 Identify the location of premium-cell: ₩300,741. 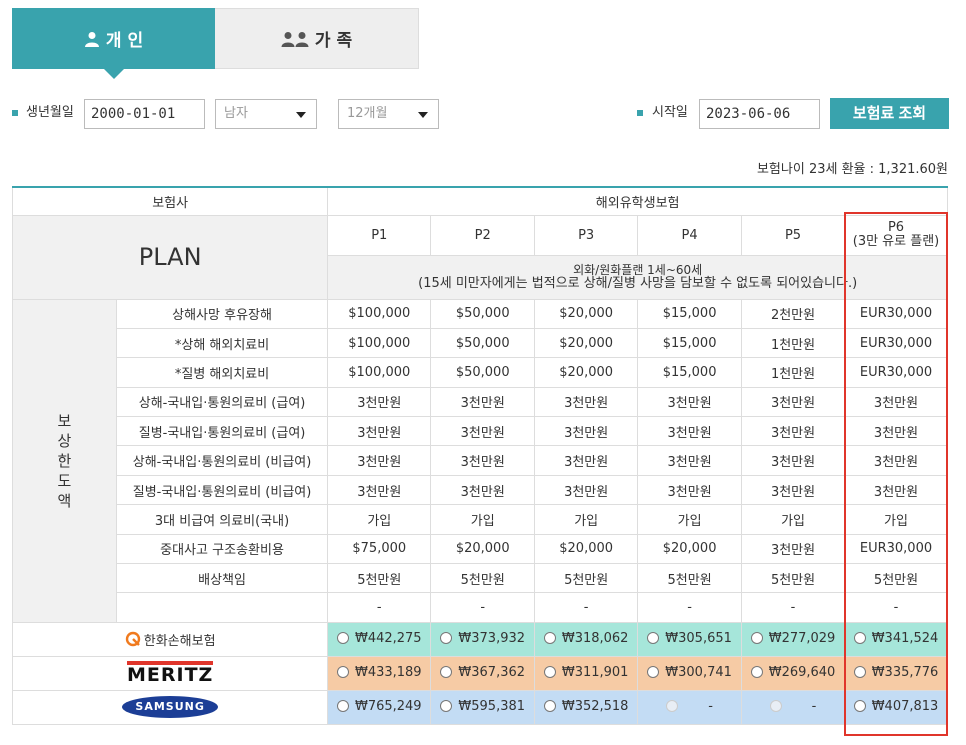
(690, 673).